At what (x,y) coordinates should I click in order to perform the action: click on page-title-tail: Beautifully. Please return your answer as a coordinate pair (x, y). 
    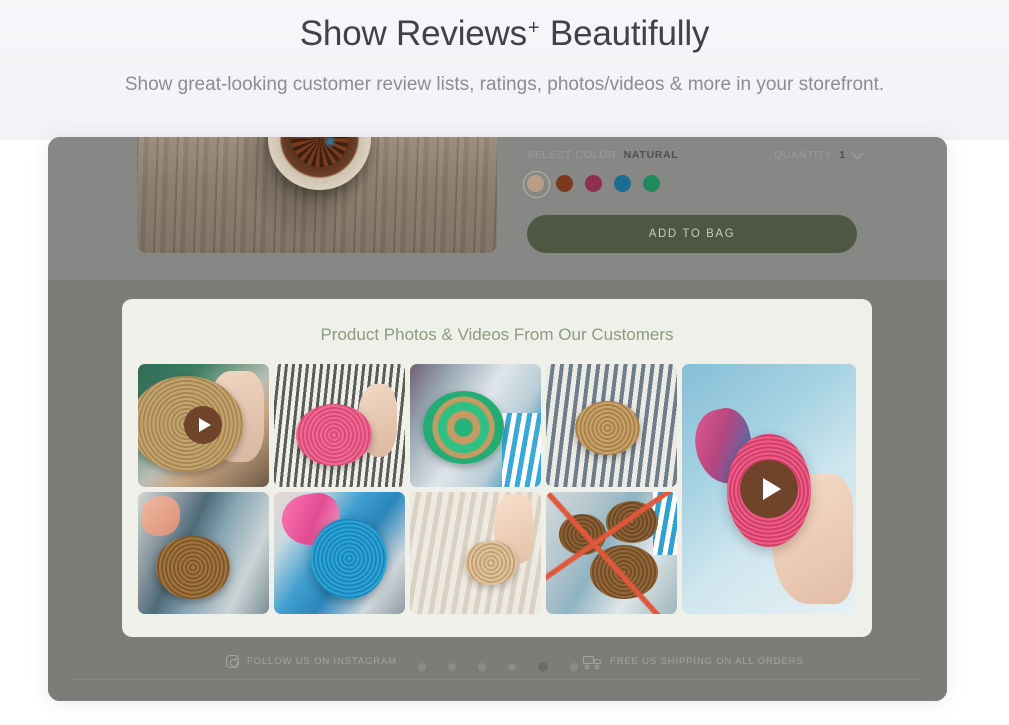
    Looking at the image, I should click on (625, 33).